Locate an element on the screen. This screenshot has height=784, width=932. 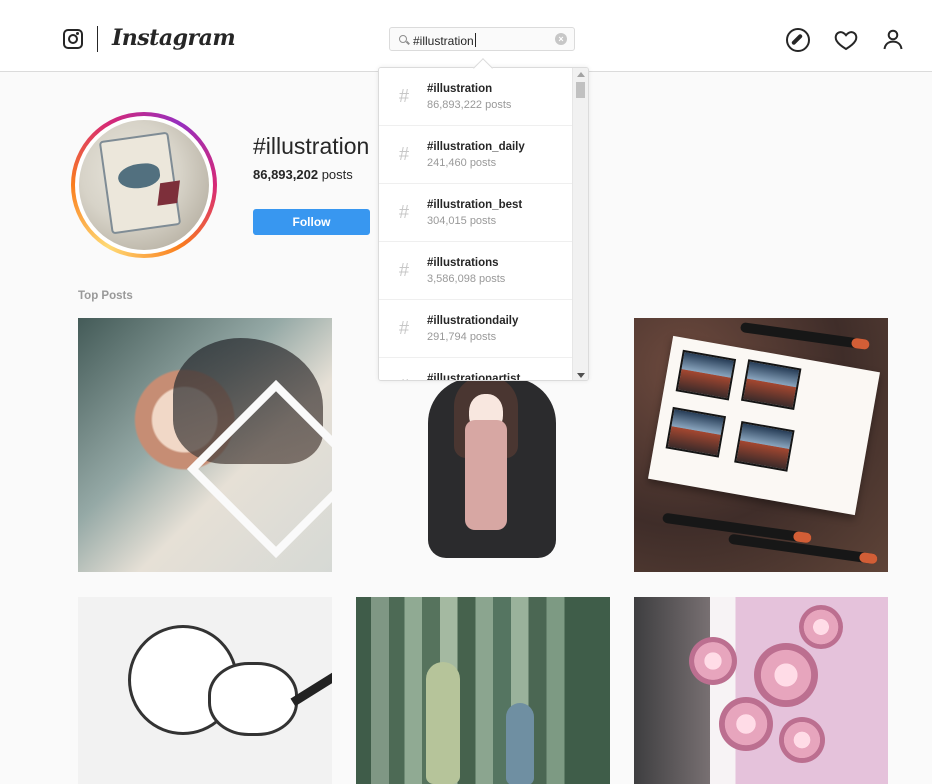
instagram-header: Instagram #illustration × is located at coordinates (466, 36).